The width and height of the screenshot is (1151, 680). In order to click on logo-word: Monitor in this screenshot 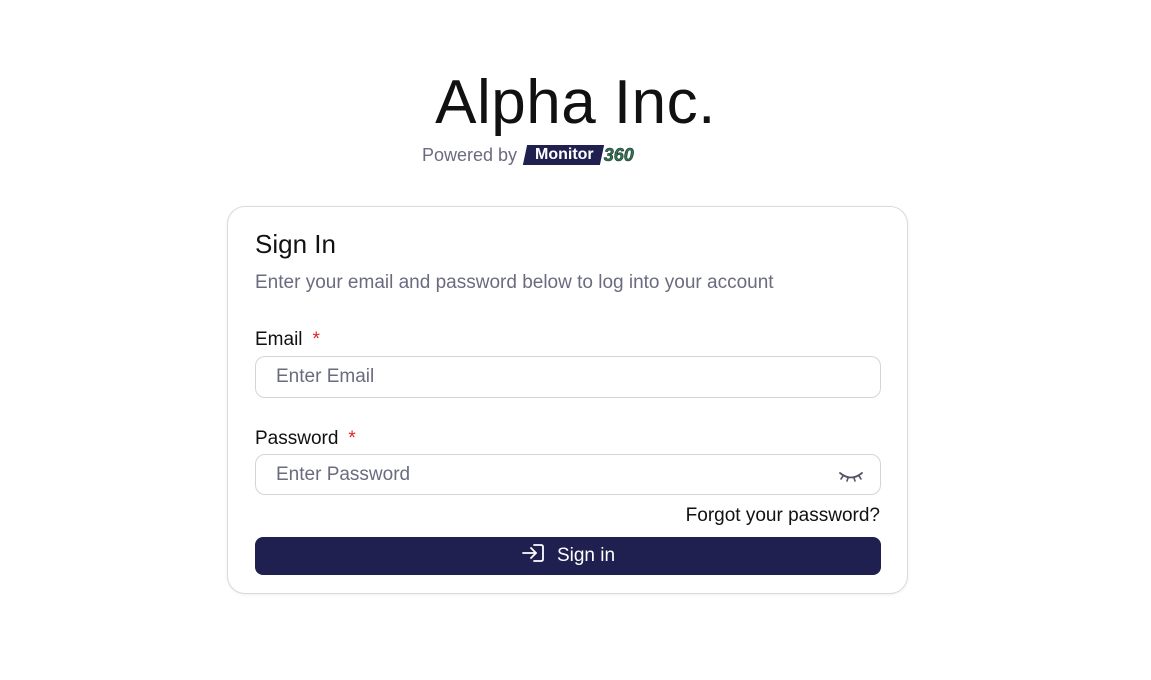, I will do `click(563, 155)`.